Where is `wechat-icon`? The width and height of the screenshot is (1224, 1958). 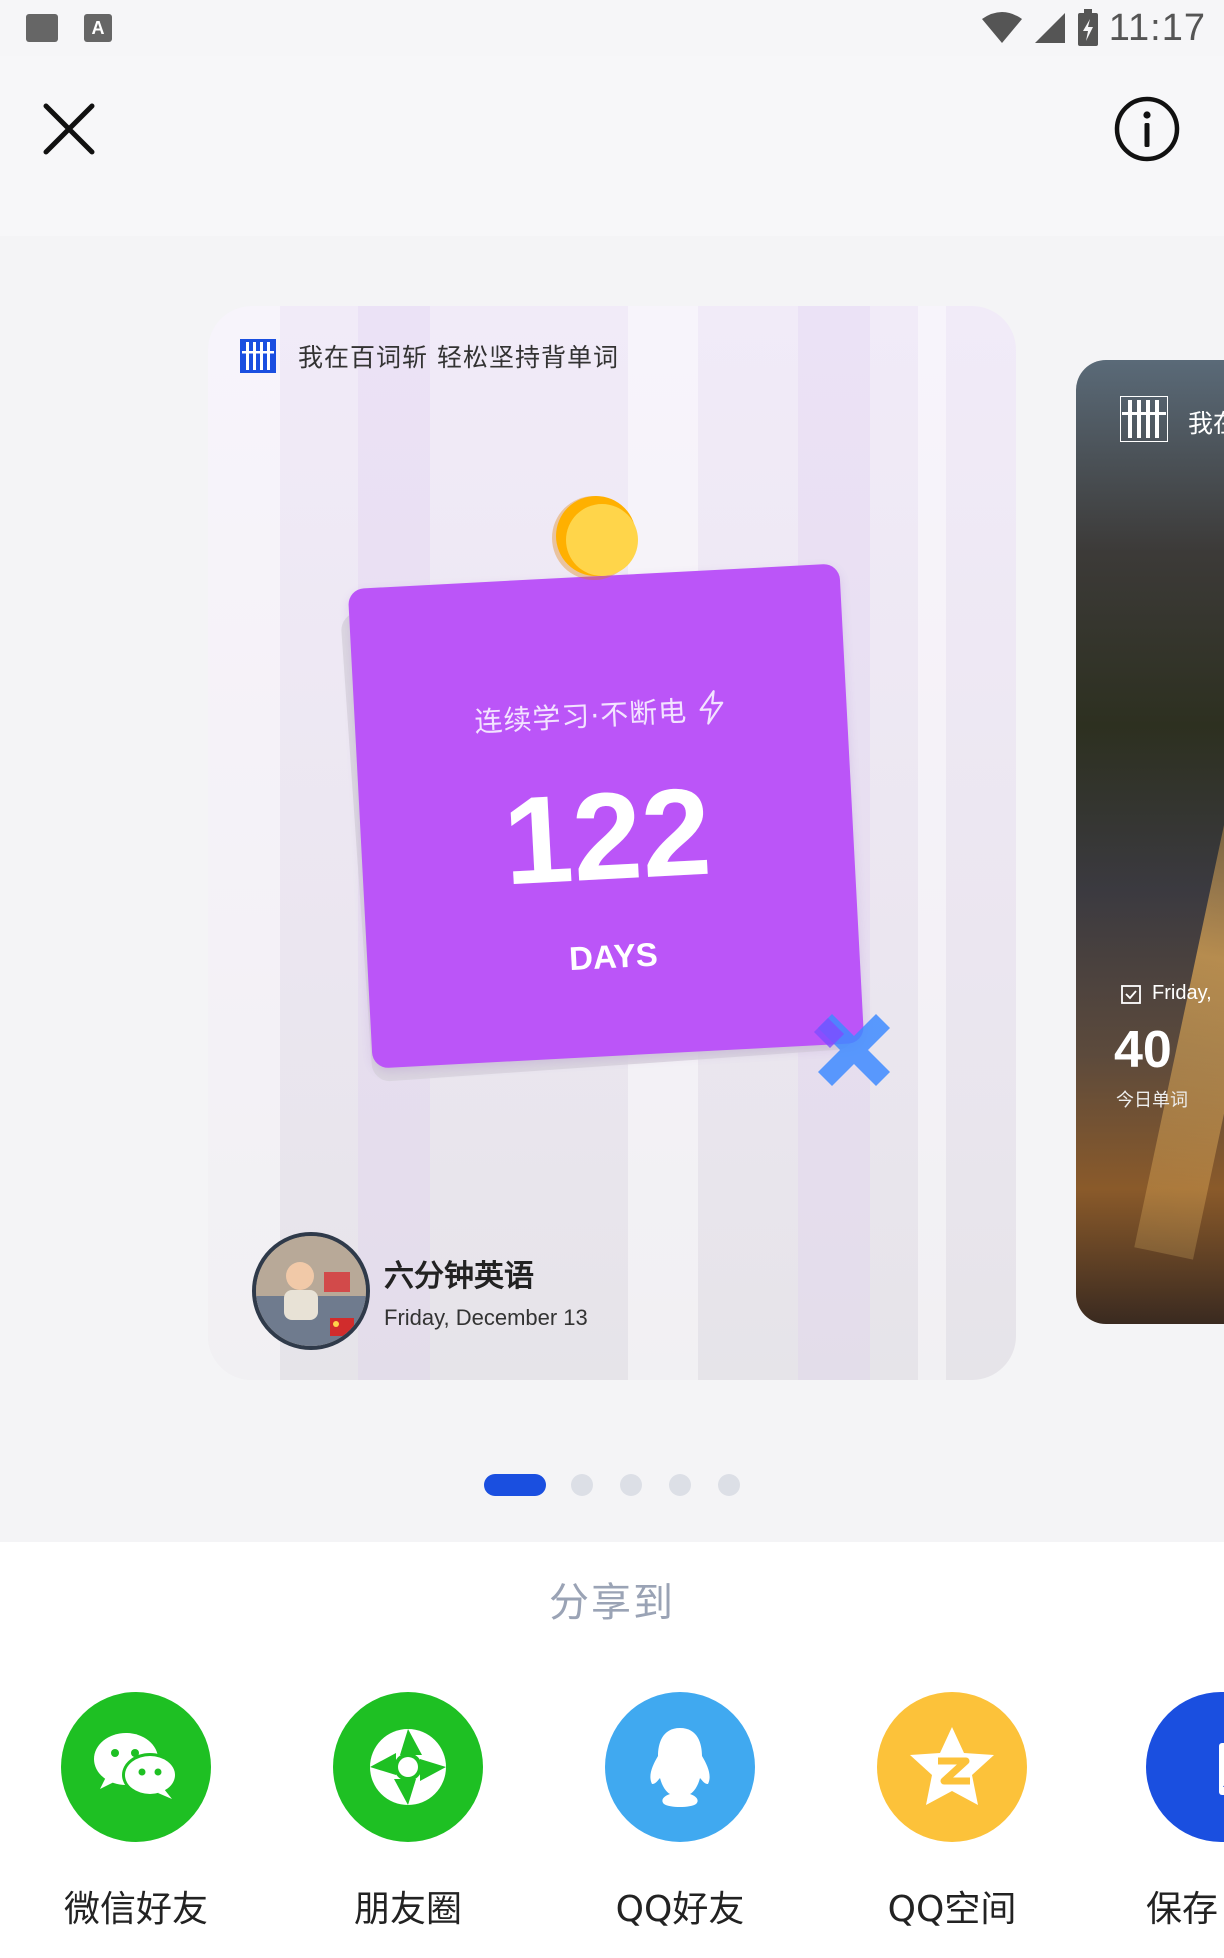
wechat-icon is located at coordinates (136, 1767).